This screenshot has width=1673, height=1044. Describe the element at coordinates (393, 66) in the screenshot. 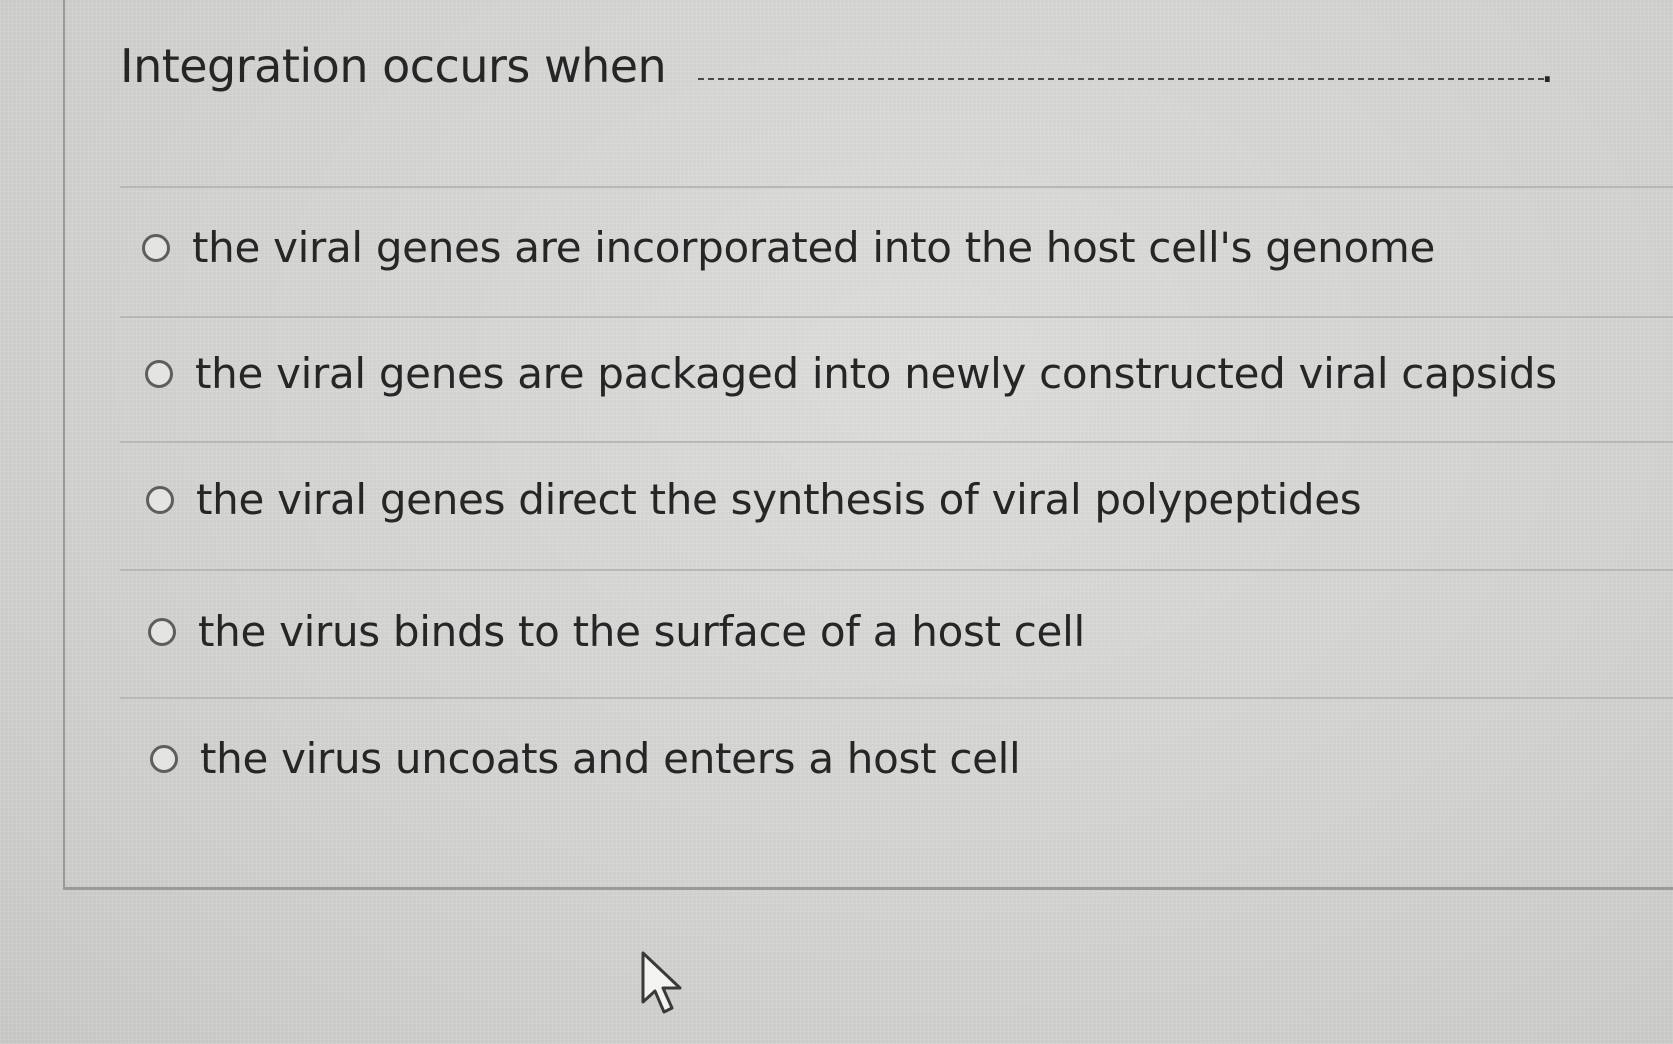

I see `question-stem: Integration occurs when` at that location.